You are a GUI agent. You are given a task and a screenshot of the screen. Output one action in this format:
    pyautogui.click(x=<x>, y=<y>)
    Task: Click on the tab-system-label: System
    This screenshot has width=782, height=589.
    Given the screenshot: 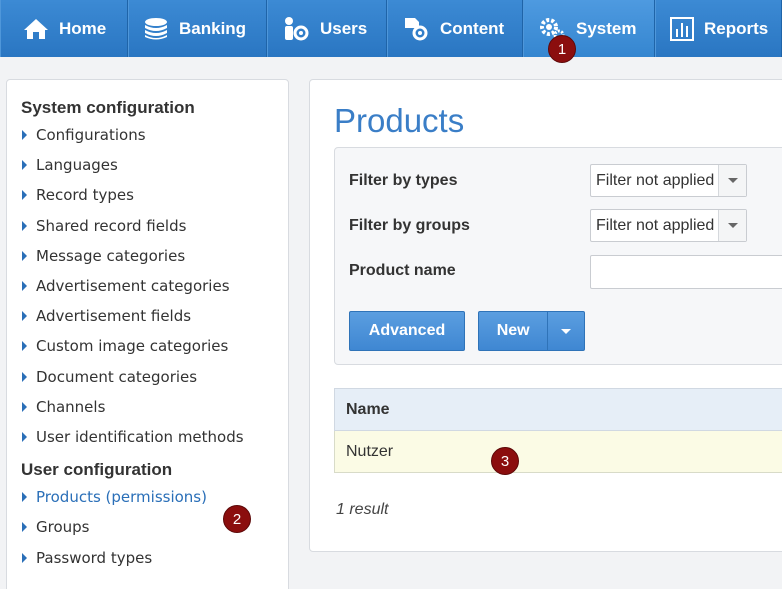 What is the action you would take?
    pyautogui.click(x=606, y=28)
    